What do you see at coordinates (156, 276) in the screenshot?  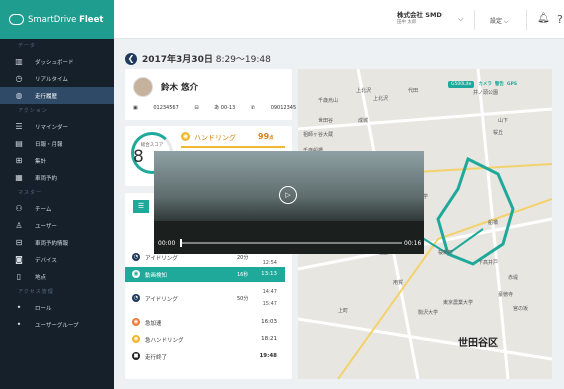 I see `timeline-label: 動画検知` at bounding box center [156, 276].